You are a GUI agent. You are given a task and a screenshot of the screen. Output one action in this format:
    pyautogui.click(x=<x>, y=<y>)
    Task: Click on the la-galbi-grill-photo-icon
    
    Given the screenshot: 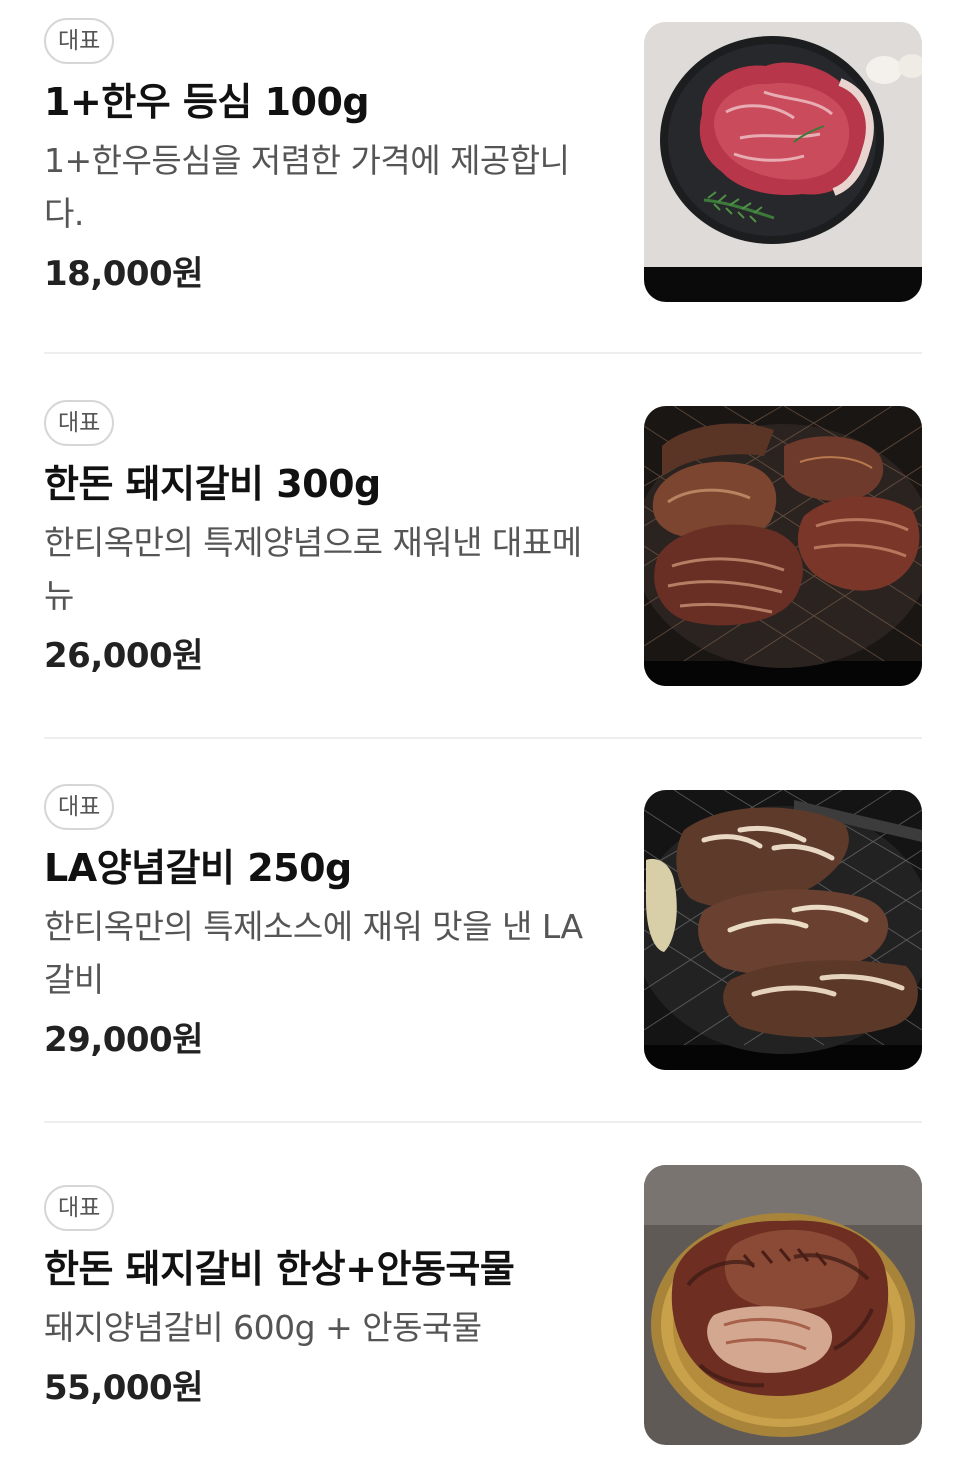 What is the action you would take?
    pyautogui.click(x=783, y=930)
    